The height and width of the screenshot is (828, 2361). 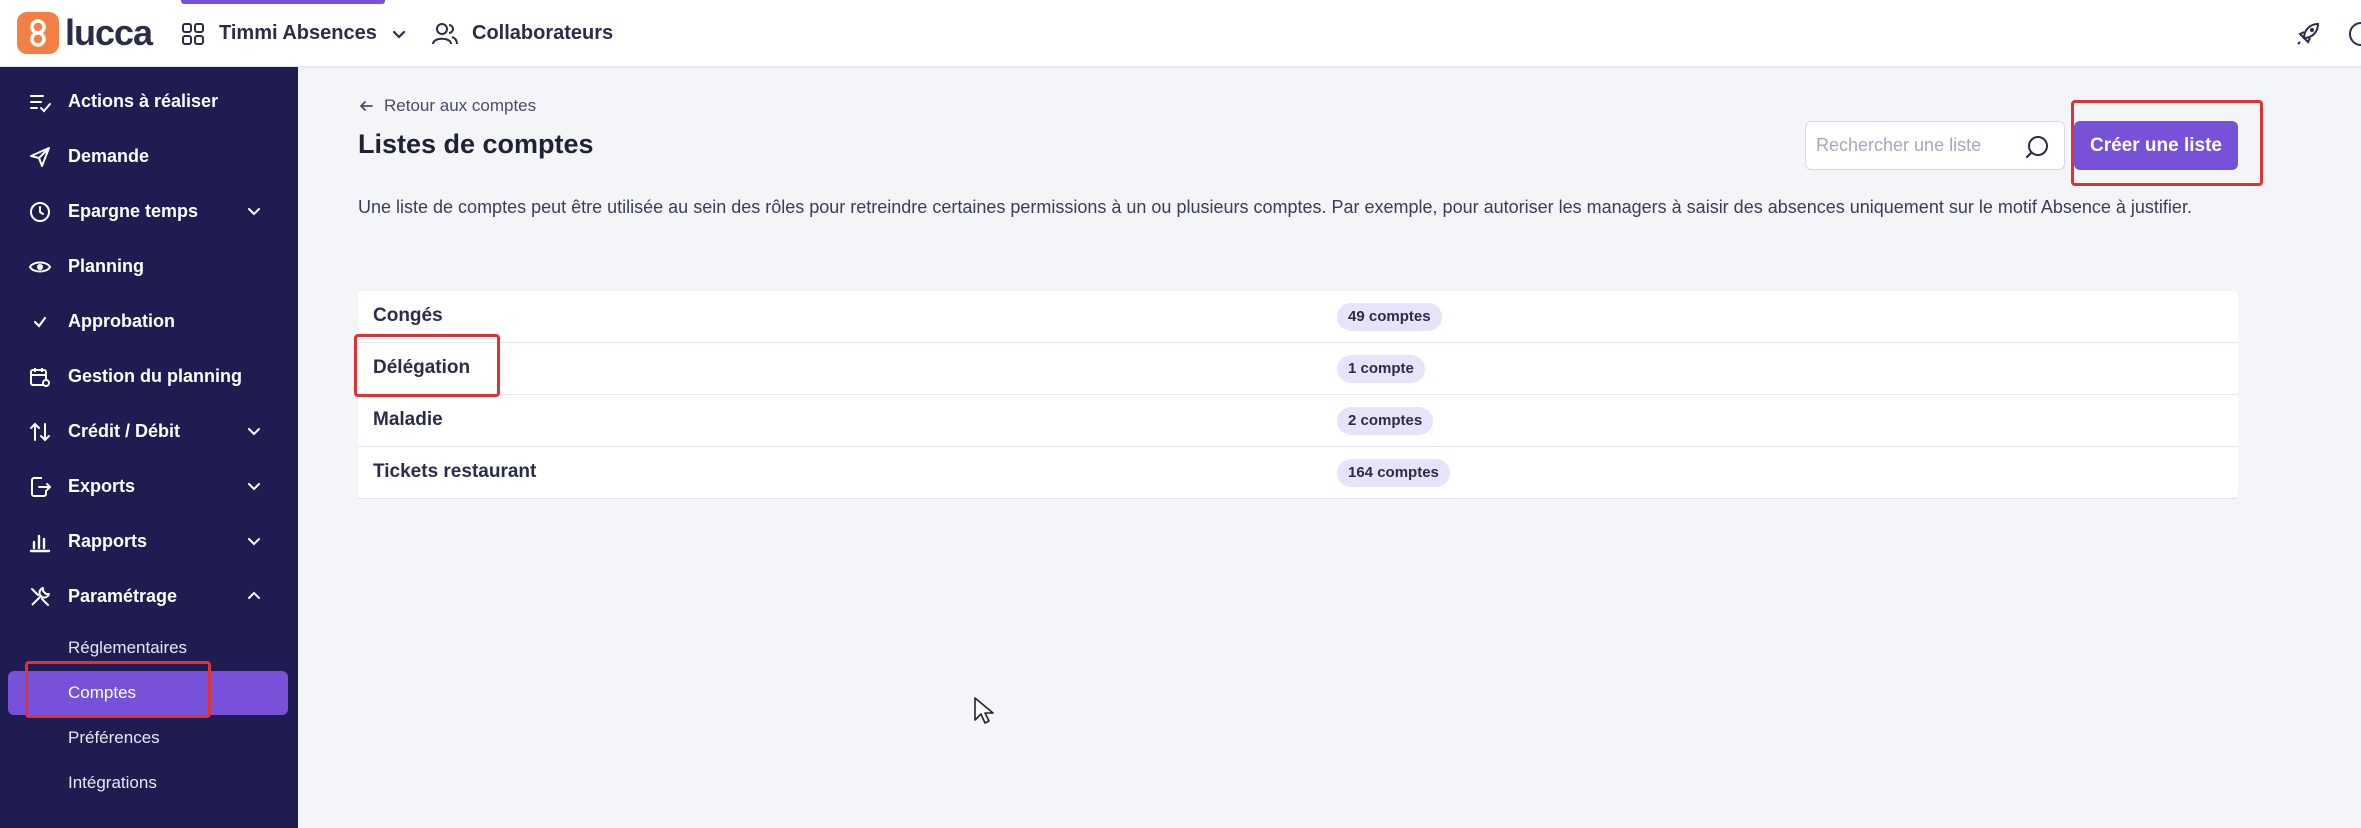 What do you see at coordinates (149, 266) in the screenshot?
I see `sidebar-item-planning: Planning` at bounding box center [149, 266].